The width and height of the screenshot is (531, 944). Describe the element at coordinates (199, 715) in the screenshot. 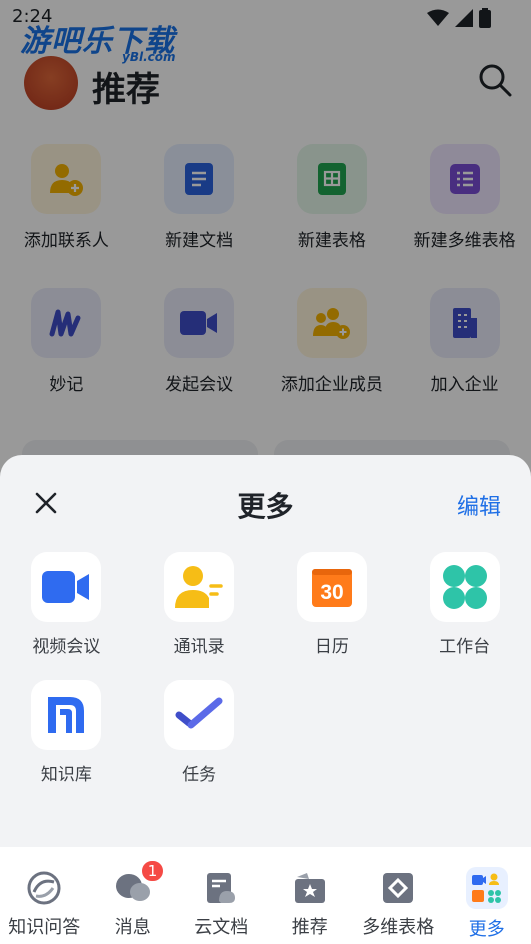

I see `tasks-icon` at that location.